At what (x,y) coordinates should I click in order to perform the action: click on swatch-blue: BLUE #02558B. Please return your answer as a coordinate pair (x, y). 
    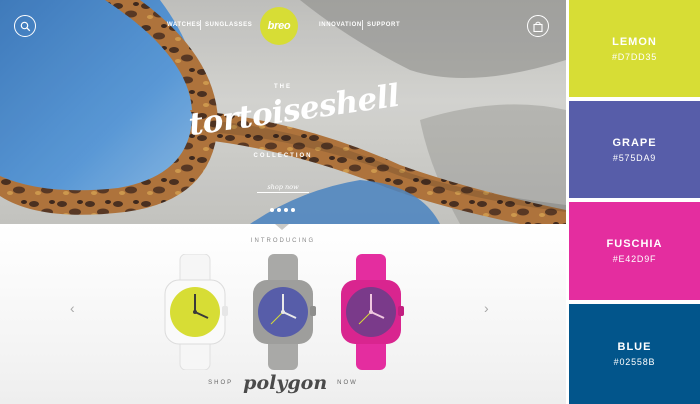
    Looking at the image, I should click on (634, 354).